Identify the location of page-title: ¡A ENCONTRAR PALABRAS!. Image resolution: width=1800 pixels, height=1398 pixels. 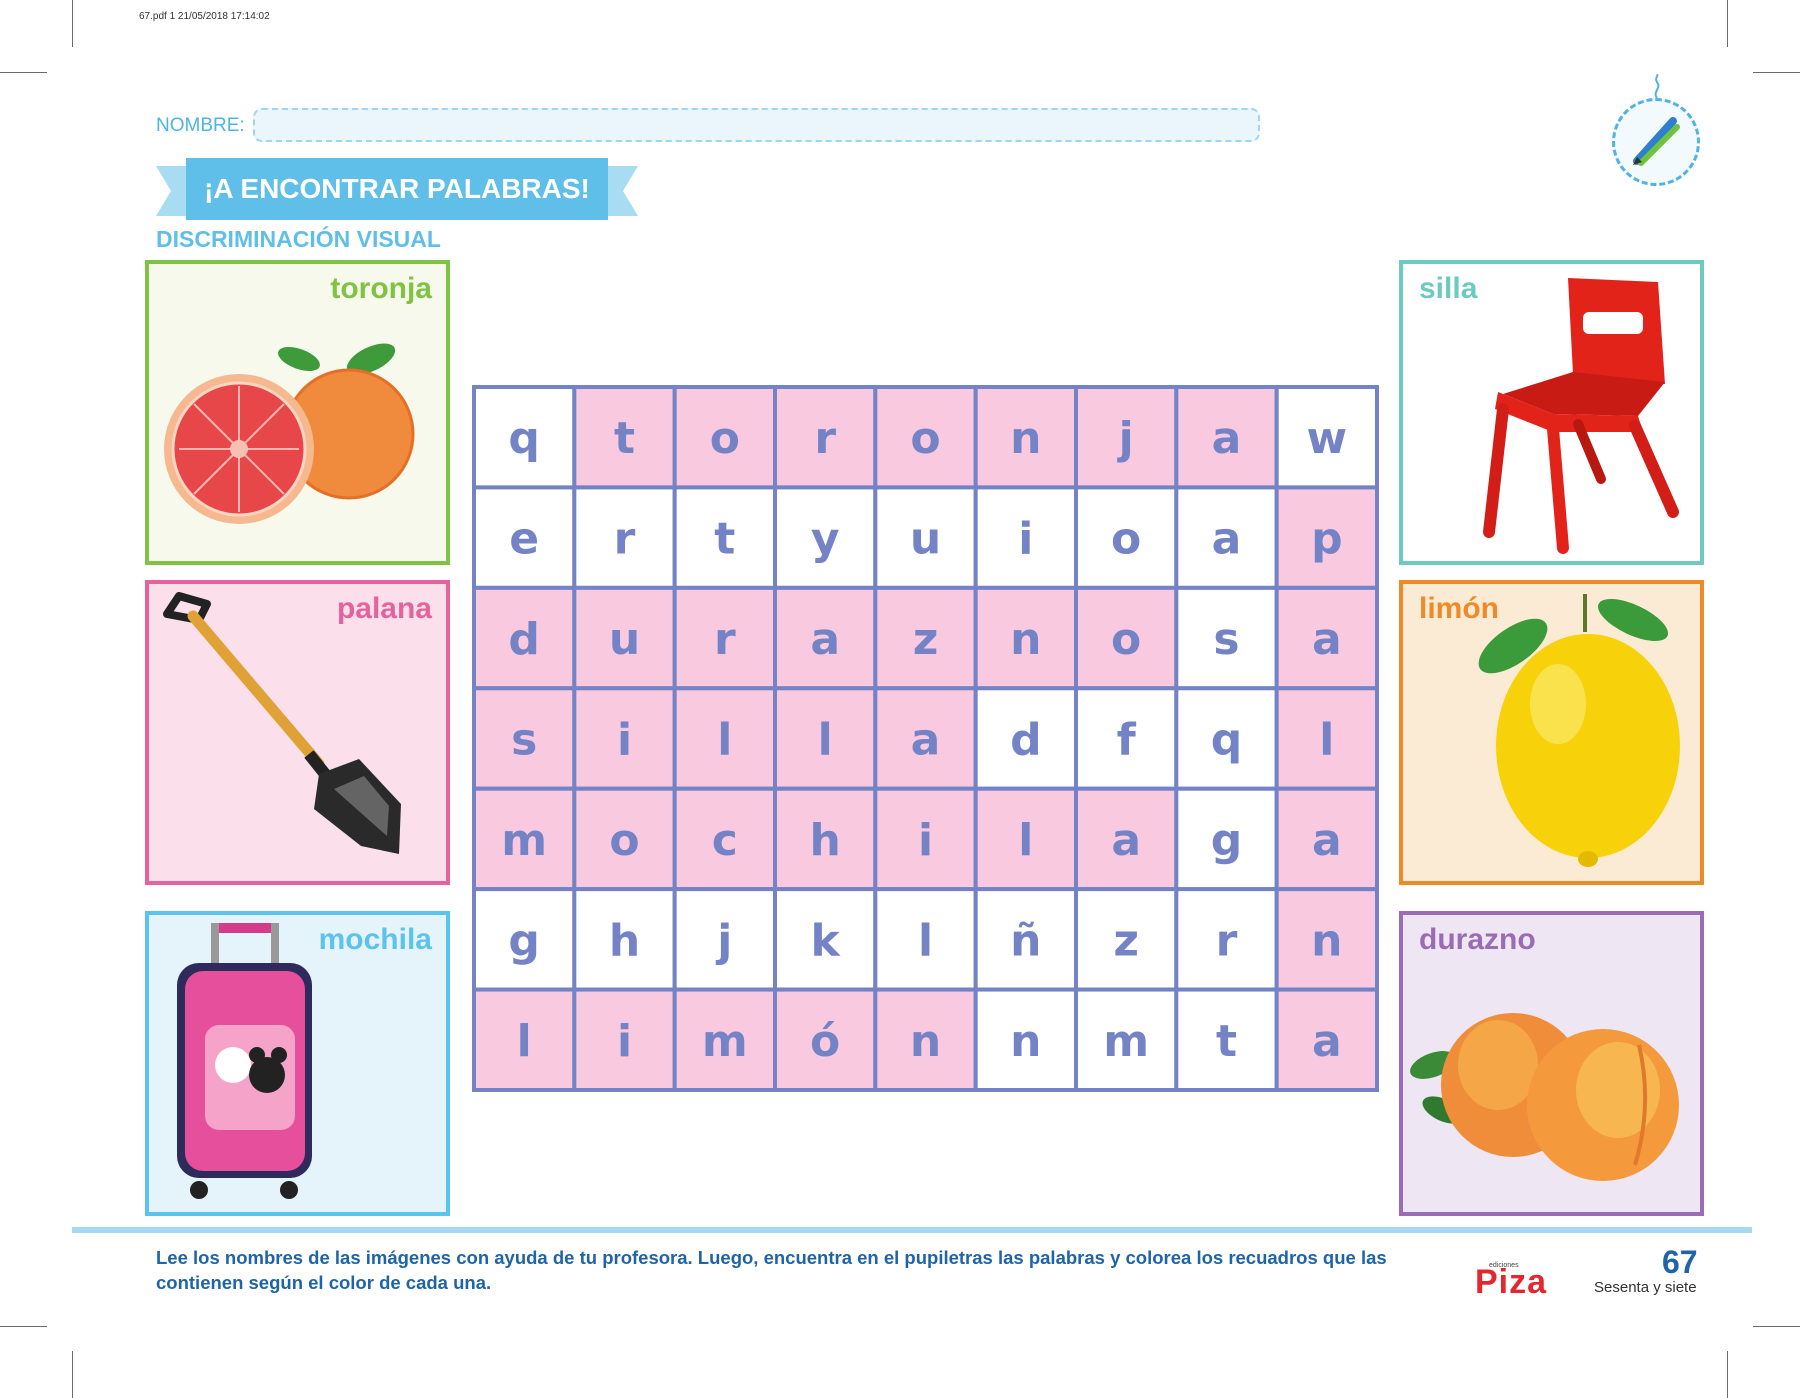
(397, 188).